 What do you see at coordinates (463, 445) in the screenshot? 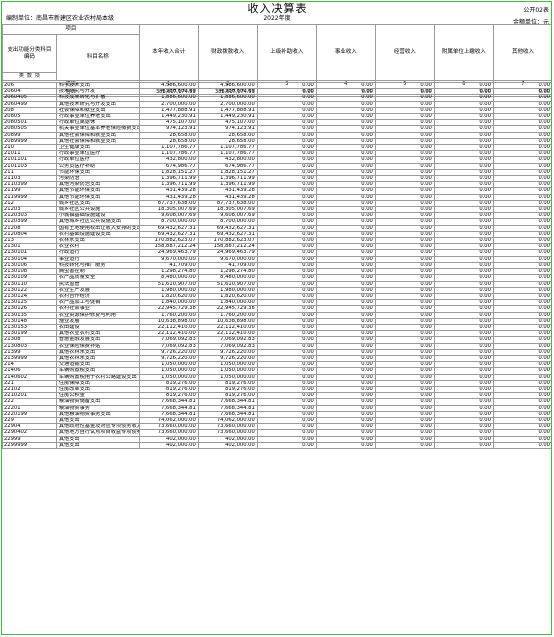
I see `affiliate-income: 0.00` at bounding box center [463, 445].